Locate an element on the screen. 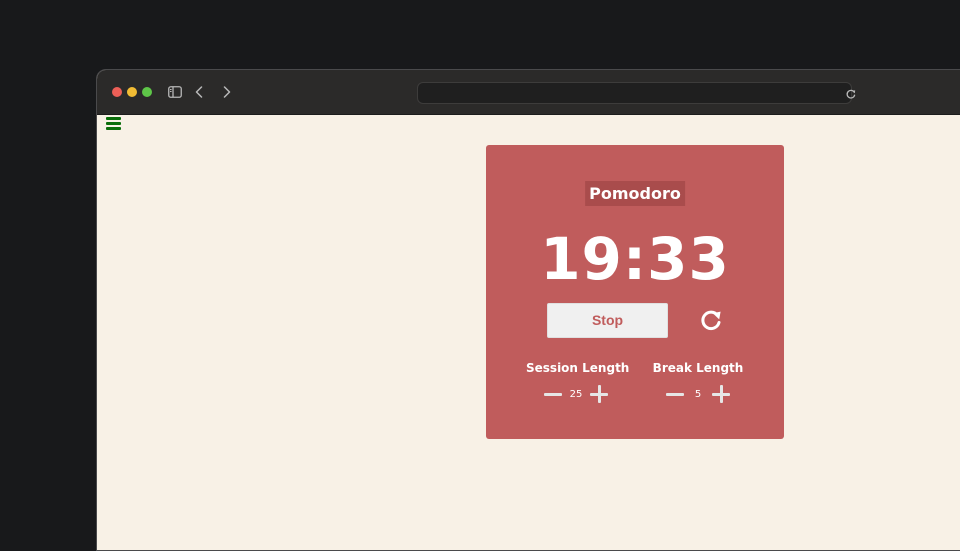 This screenshot has width=960, height=551. sidebar-toggle-icon is located at coordinates (175, 92).